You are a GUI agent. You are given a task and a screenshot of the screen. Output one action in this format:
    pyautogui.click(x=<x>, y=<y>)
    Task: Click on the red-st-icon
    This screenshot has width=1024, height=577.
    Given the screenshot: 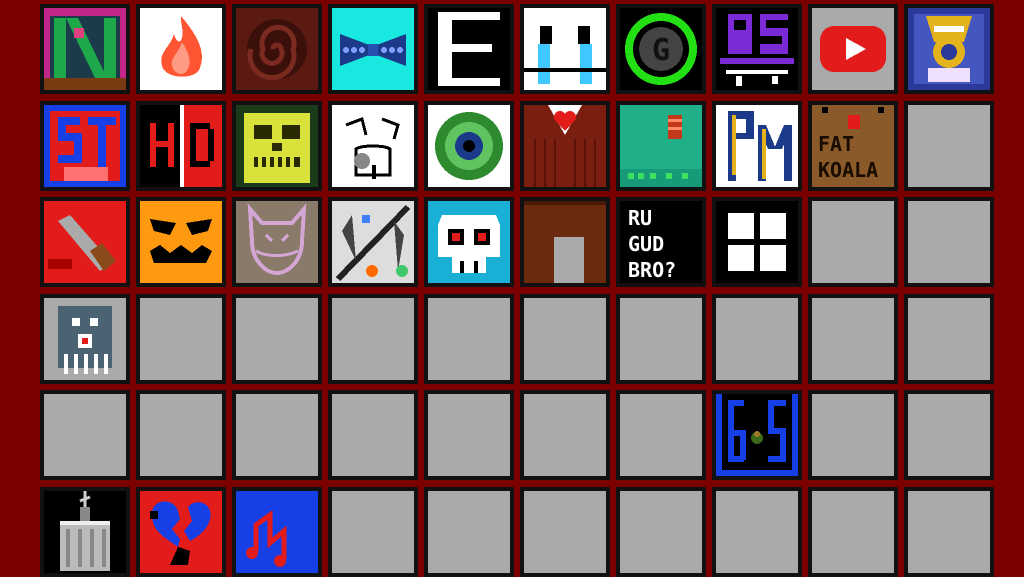 What is the action you would take?
    pyautogui.click(x=85, y=146)
    